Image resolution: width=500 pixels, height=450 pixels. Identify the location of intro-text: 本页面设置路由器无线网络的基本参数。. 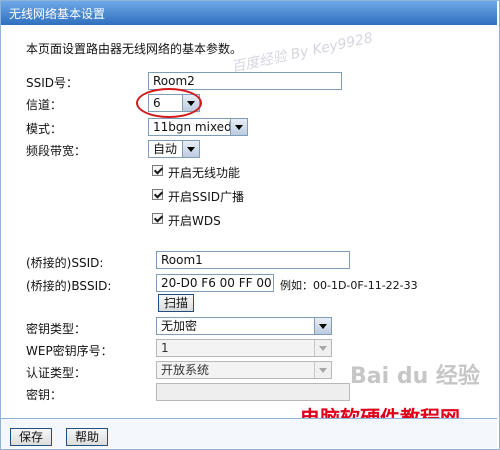
(134, 49).